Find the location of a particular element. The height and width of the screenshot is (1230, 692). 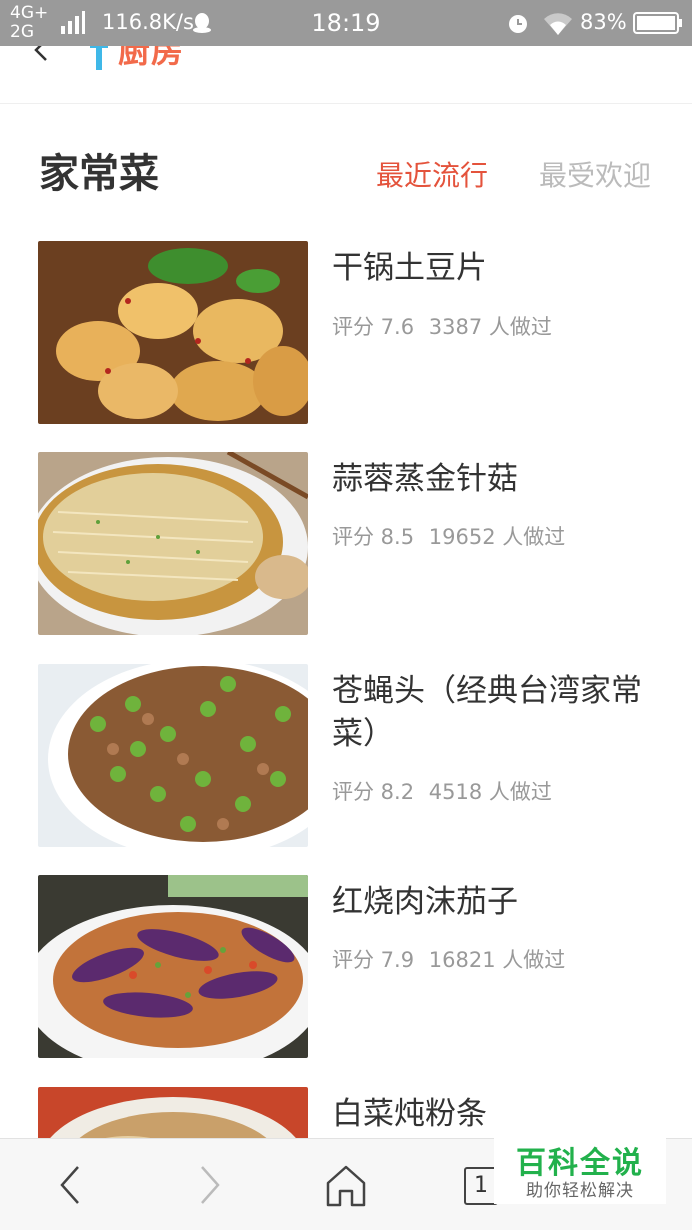

recipe-score: 评分 7.6 is located at coordinates (373, 327).